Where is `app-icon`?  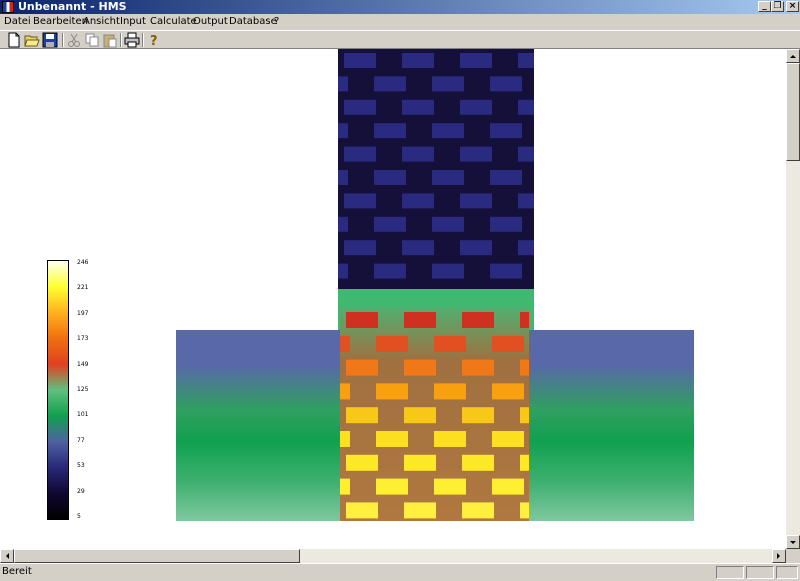 app-icon is located at coordinates (8, 7).